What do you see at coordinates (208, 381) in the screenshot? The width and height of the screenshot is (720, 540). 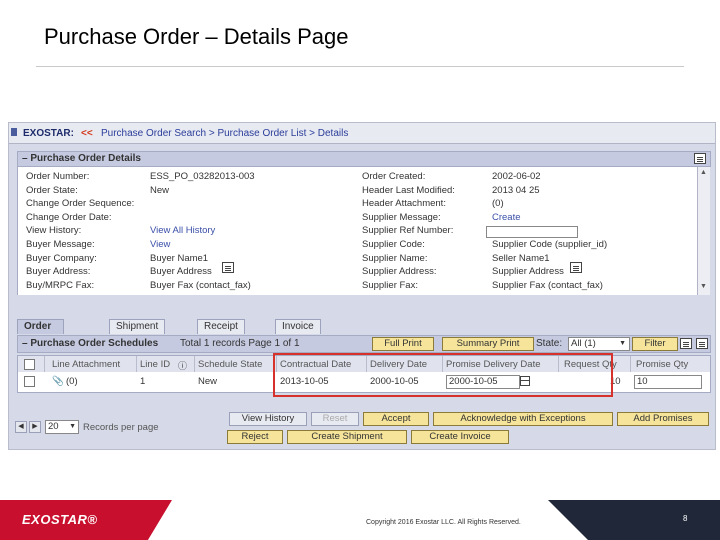 I see `row-schedule-state: New` at bounding box center [208, 381].